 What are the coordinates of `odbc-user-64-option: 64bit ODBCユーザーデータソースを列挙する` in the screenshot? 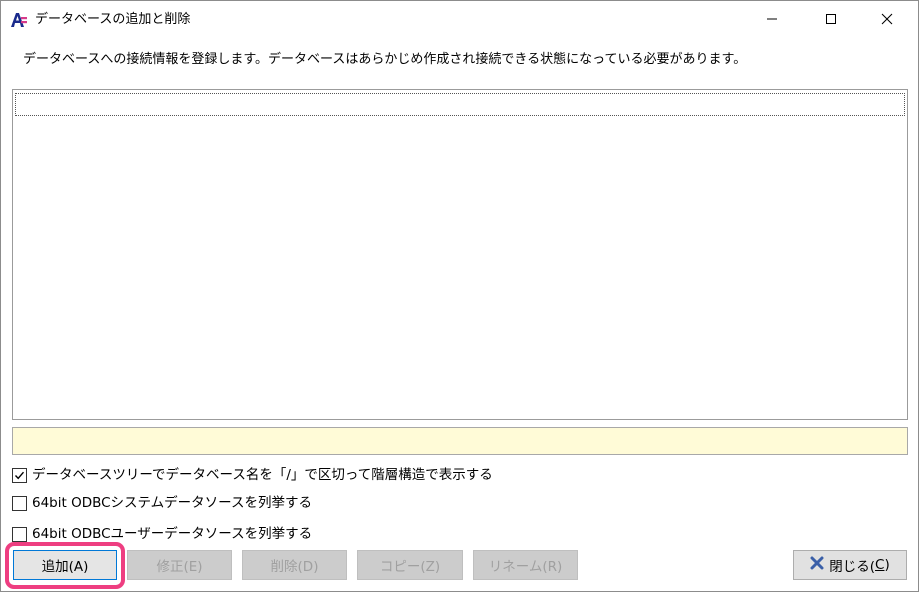 It's located at (162, 534).